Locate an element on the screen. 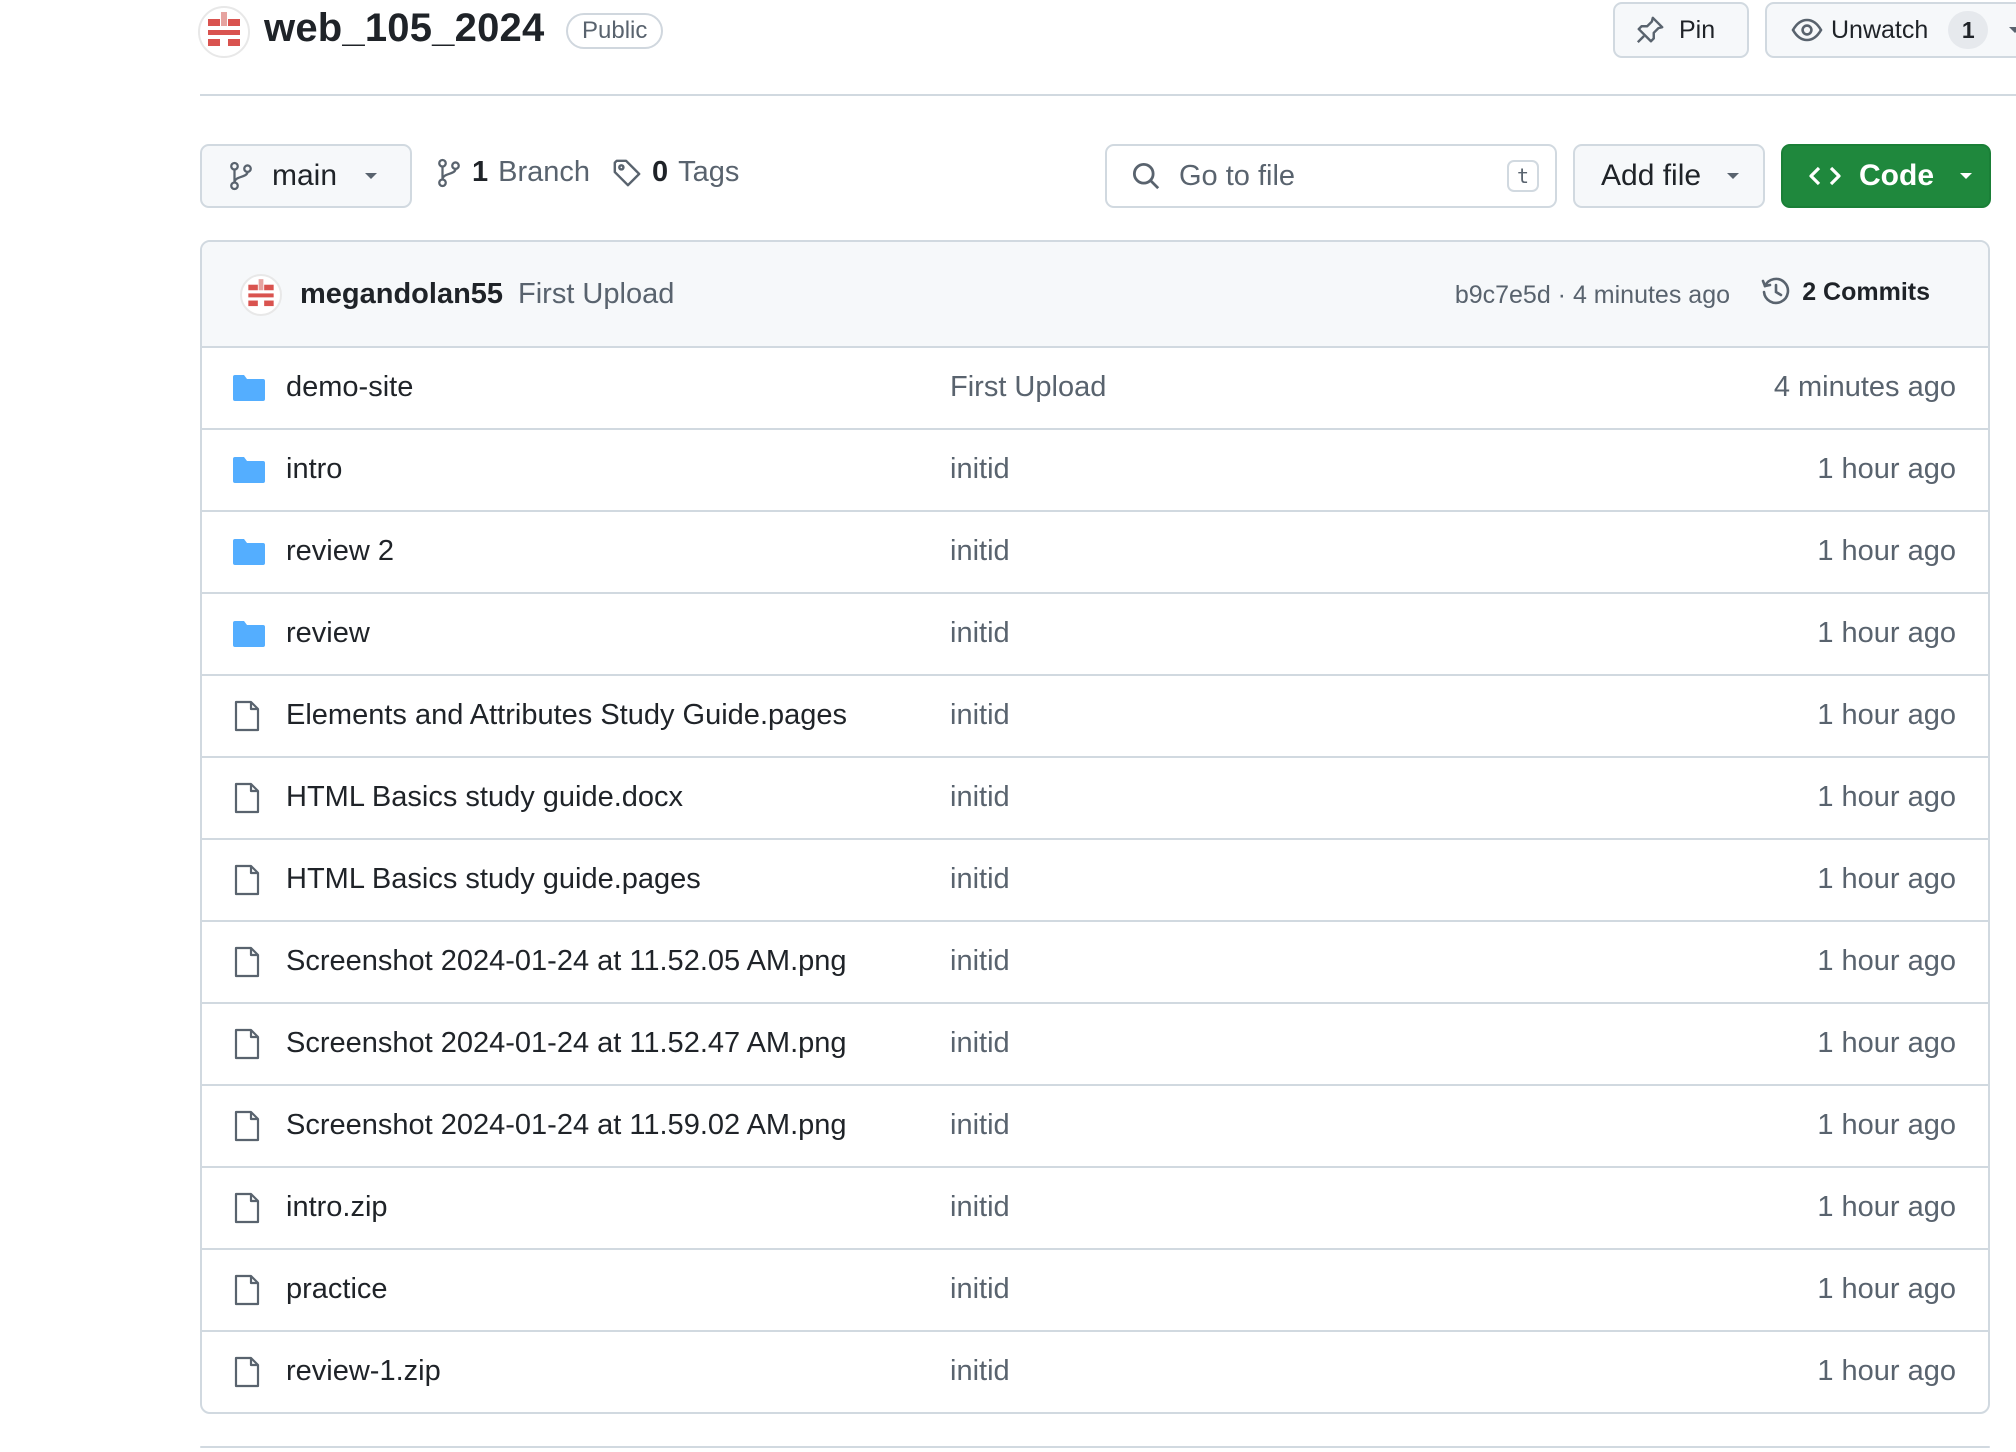 The height and width of the screenshot is (1452, 2016). file-name-link: practice is located at coordinates (337, 1289).